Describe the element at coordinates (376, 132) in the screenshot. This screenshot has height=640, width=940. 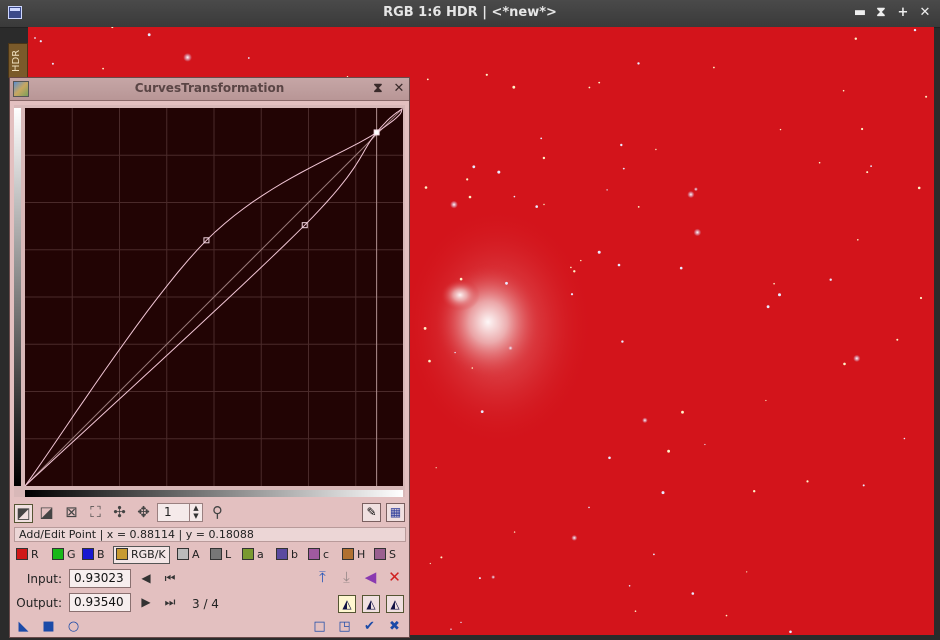
I see `curve-point` at that location.